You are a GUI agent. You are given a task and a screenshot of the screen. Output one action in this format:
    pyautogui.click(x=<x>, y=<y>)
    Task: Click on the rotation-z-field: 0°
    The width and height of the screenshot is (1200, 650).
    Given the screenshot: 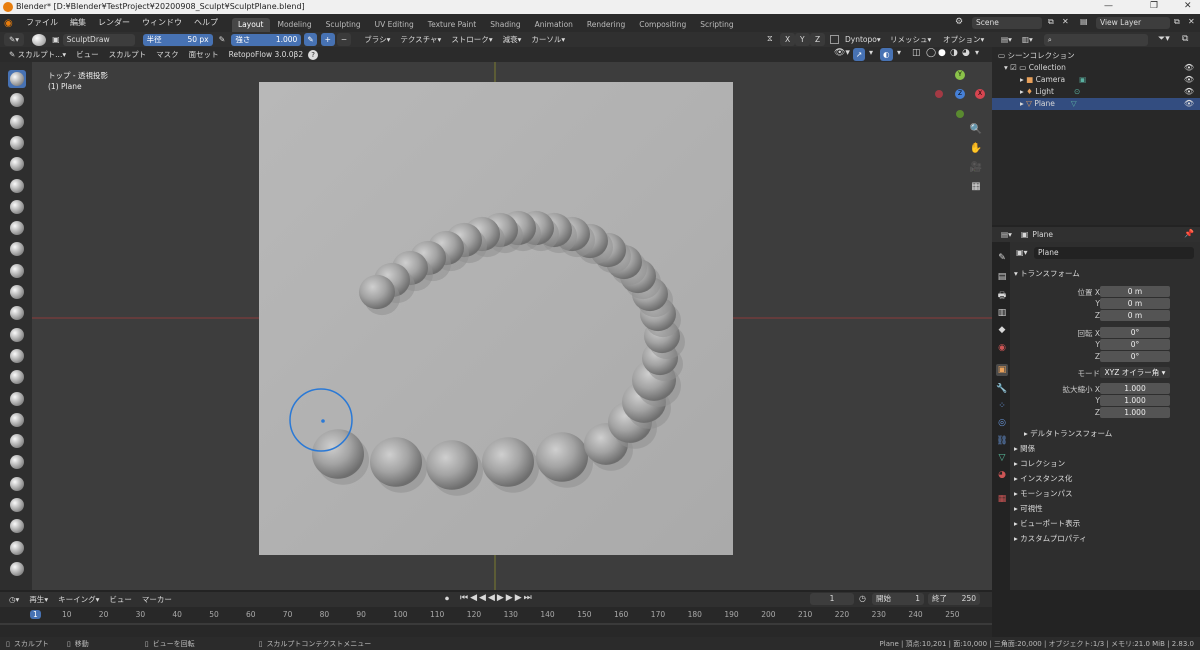 What is the action you would take?
    pyautogui.click(x=1135, y=356)
    